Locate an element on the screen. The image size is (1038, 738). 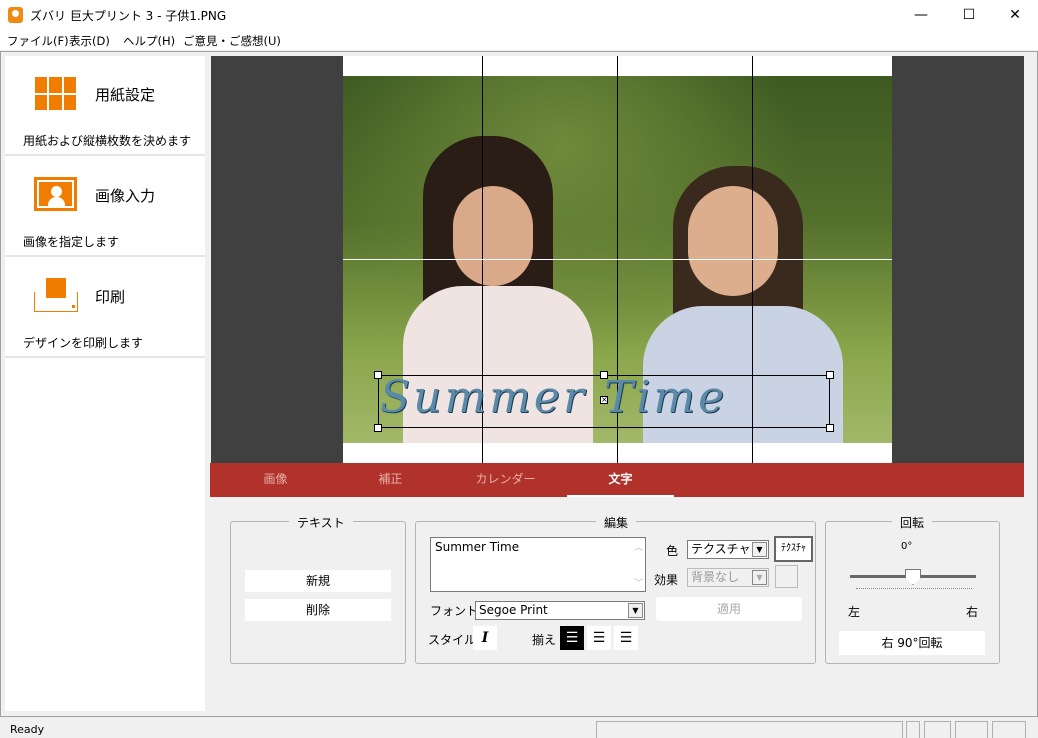
align-left-icon: ☰ is located at coordinates (572, 638).